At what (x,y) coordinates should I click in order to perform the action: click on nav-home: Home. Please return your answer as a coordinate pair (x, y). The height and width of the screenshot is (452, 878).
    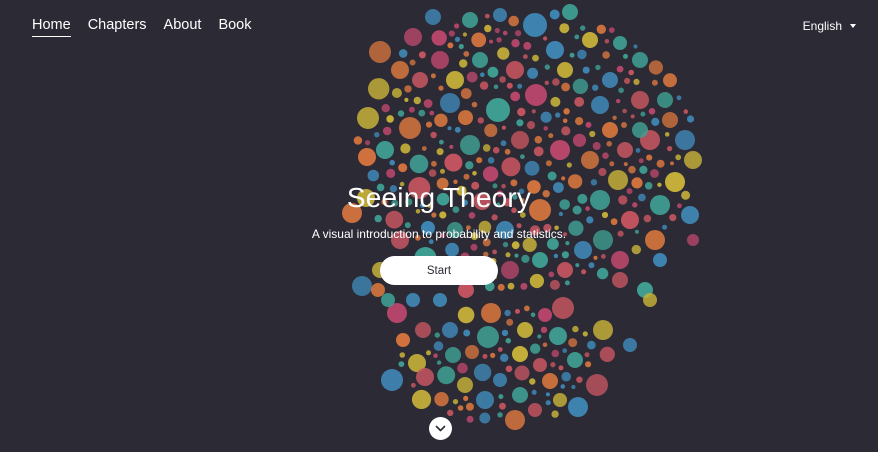
    Looking at the image, I should click on (51, 27).